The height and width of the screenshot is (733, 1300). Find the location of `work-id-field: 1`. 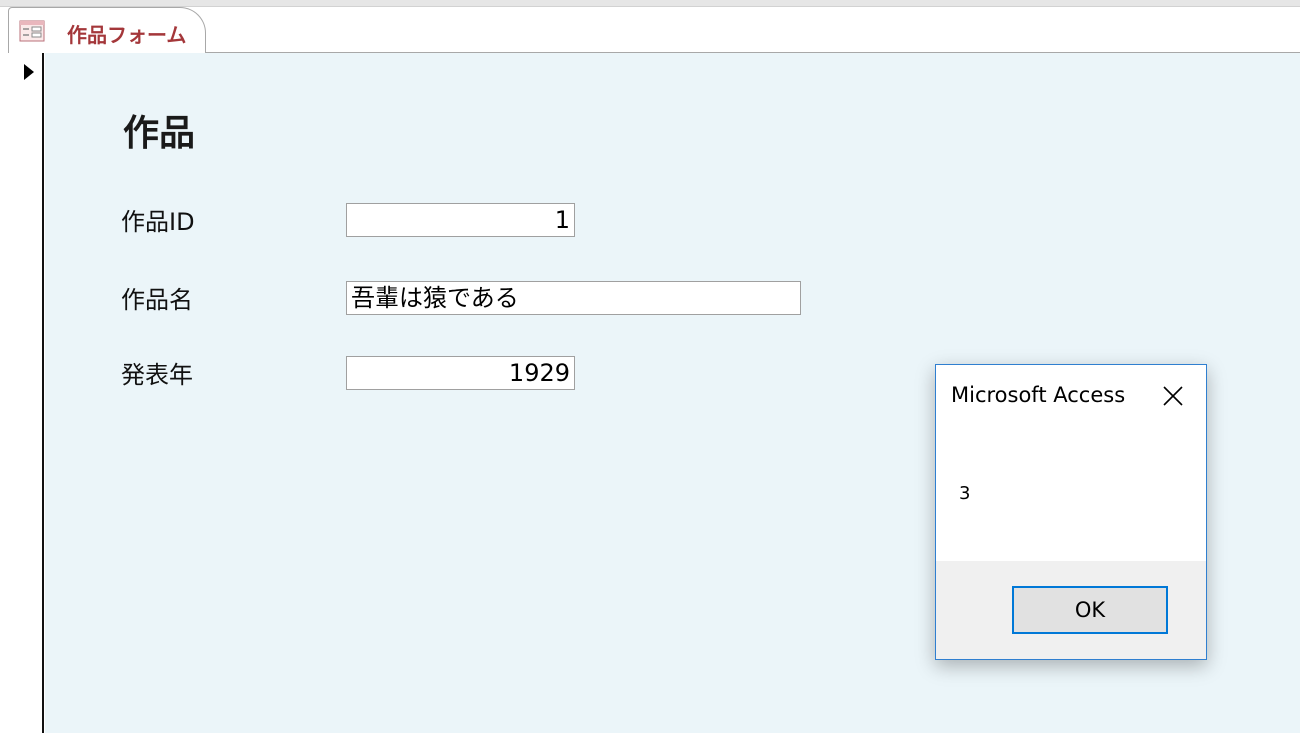

work-id-field: 1 is located at coordinates (460, 220).